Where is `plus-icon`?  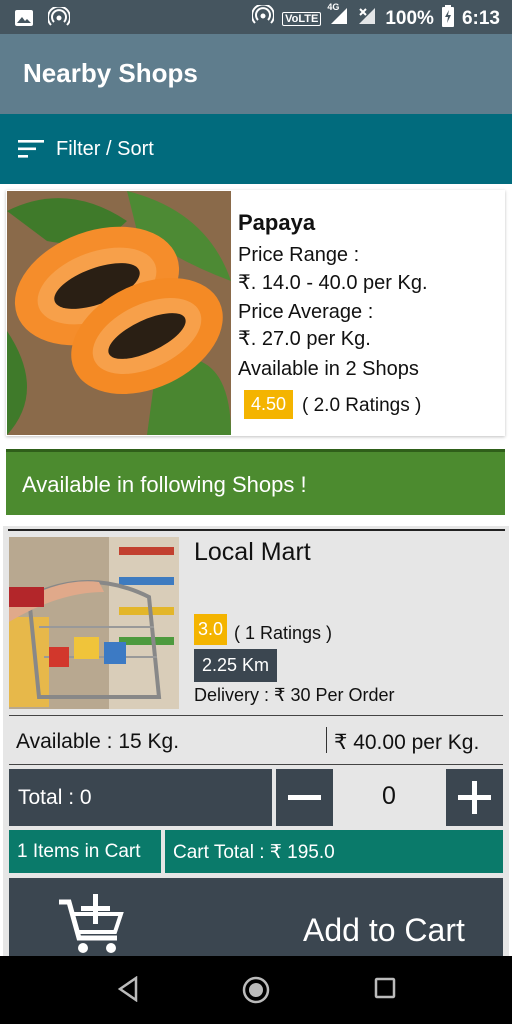
plus-icon is located at coordinates (474, 797).